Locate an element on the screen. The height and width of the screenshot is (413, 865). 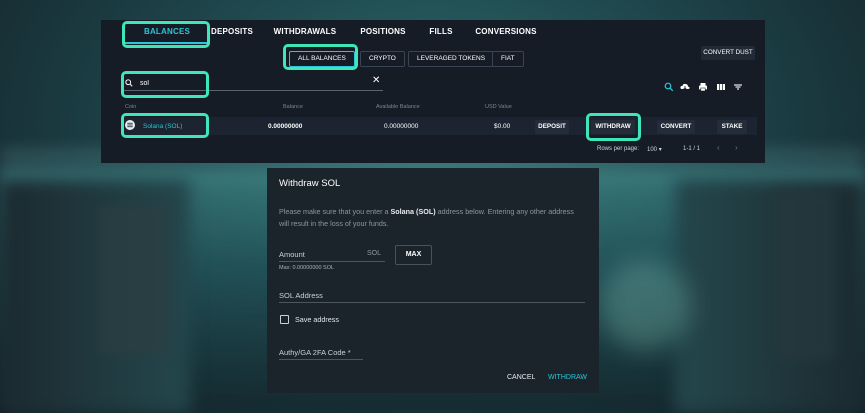
tab-balances: BALANCES is located at coordinates (167, 32).